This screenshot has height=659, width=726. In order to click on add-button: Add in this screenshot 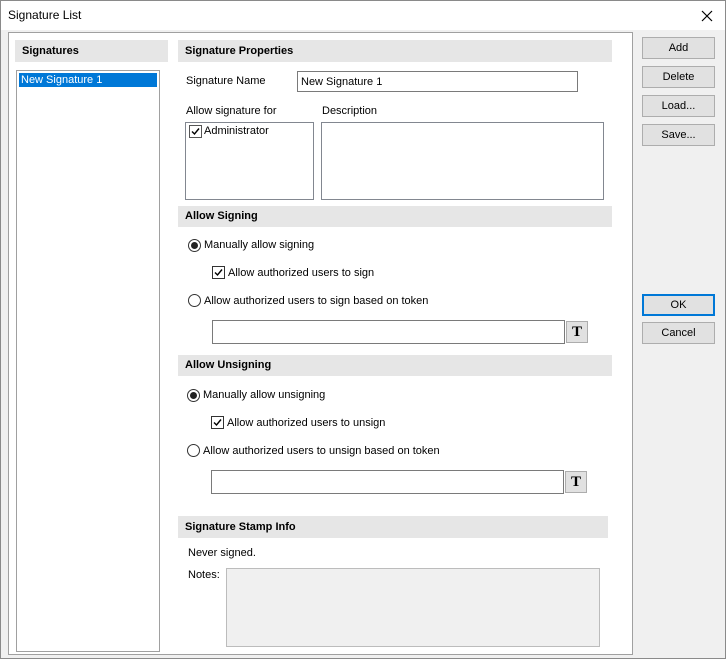, I will do `click(678, 48)`.